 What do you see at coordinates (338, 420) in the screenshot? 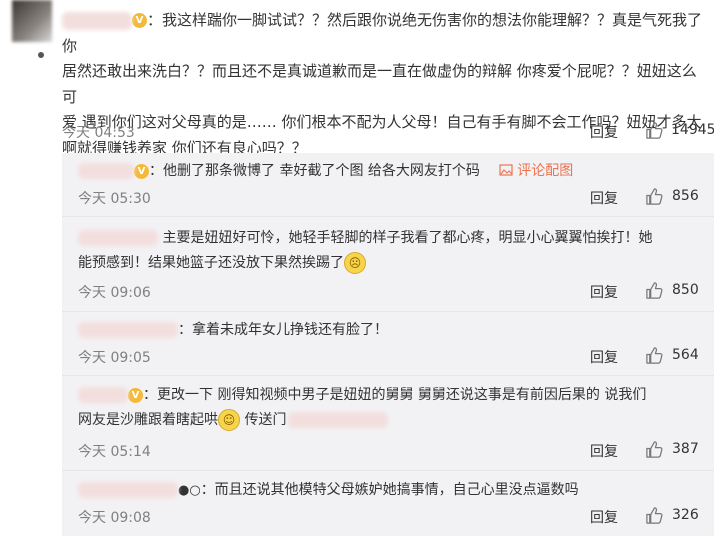
I see `blurred-link` at bounding box center [338, 420].